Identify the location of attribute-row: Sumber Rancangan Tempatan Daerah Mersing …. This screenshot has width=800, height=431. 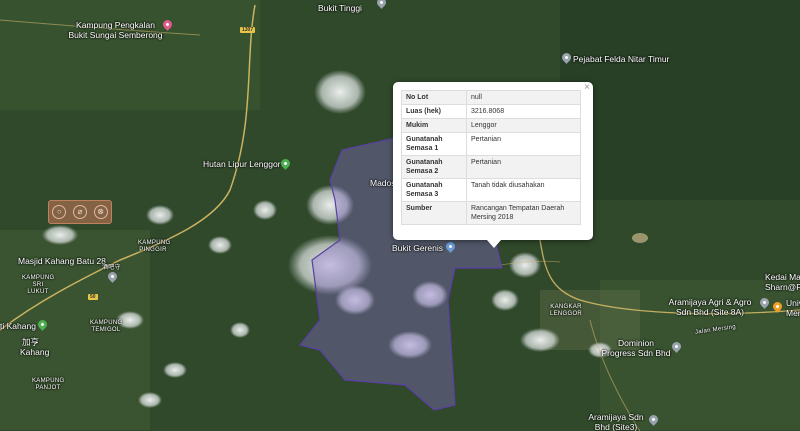
(491, 213).